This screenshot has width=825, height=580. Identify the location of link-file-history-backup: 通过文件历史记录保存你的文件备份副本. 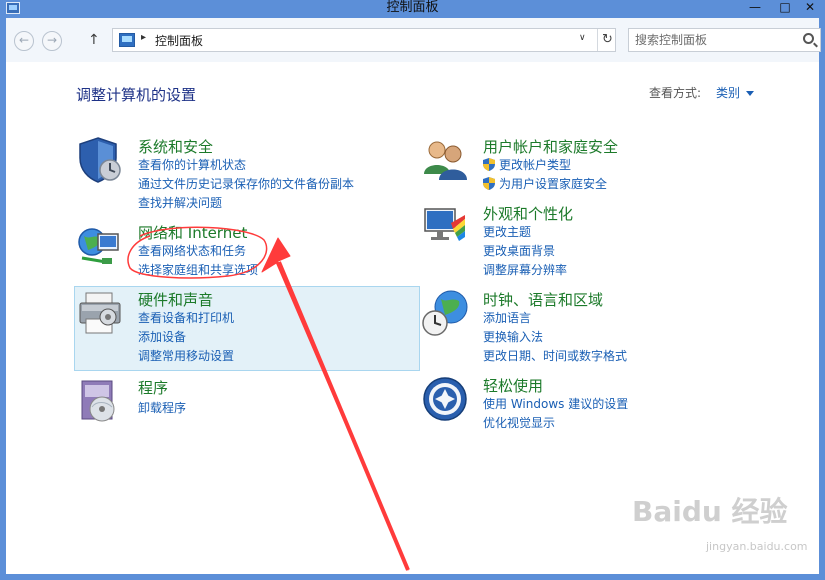
(246, 183).